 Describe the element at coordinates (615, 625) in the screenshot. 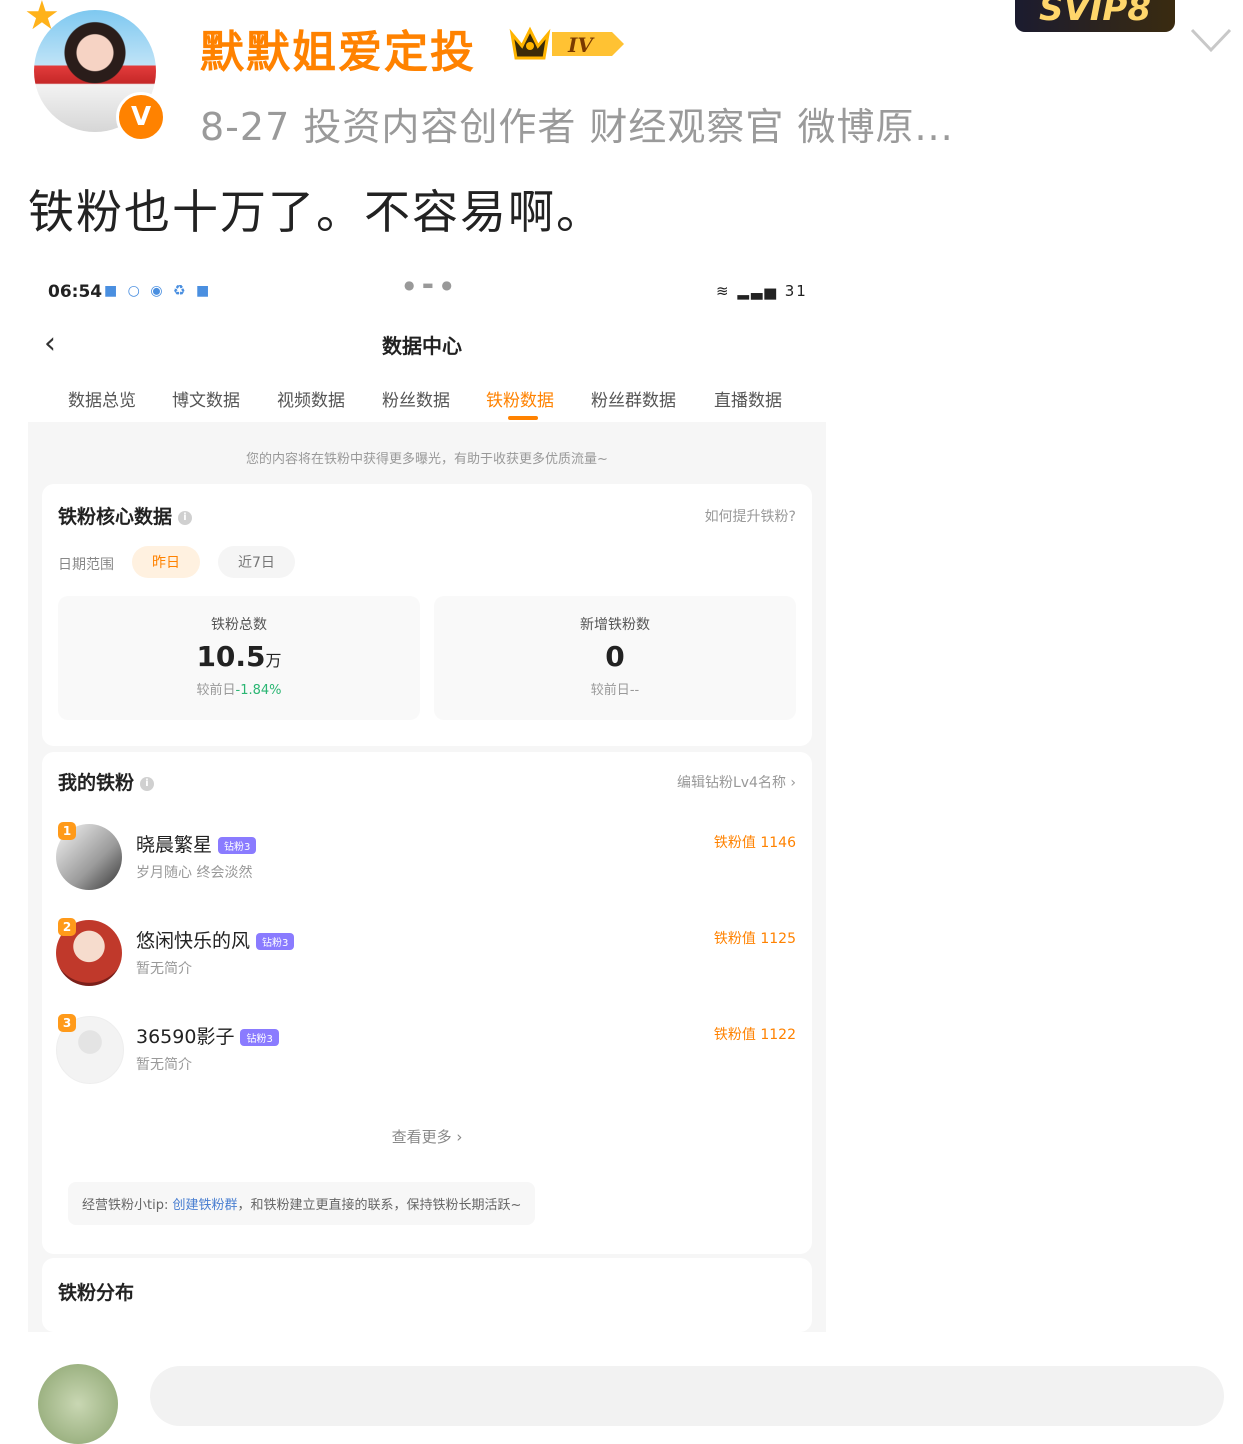

I see `stat-label: 新增铁粉数` at that location.